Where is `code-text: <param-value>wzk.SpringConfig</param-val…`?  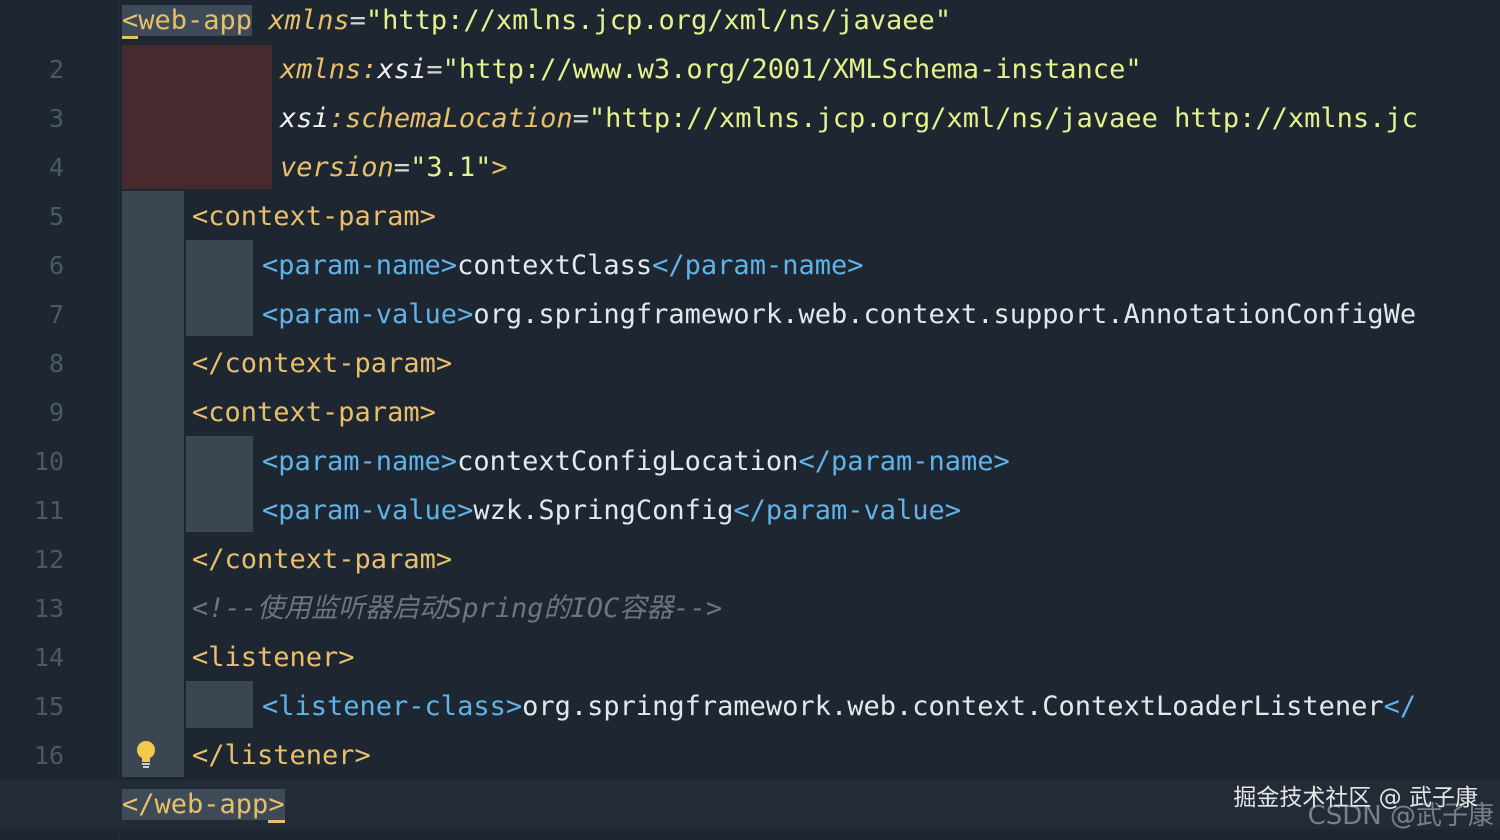
code-text: <param-value>wzk.SpringConfig</param-val… is located at coordinates (611, 510).